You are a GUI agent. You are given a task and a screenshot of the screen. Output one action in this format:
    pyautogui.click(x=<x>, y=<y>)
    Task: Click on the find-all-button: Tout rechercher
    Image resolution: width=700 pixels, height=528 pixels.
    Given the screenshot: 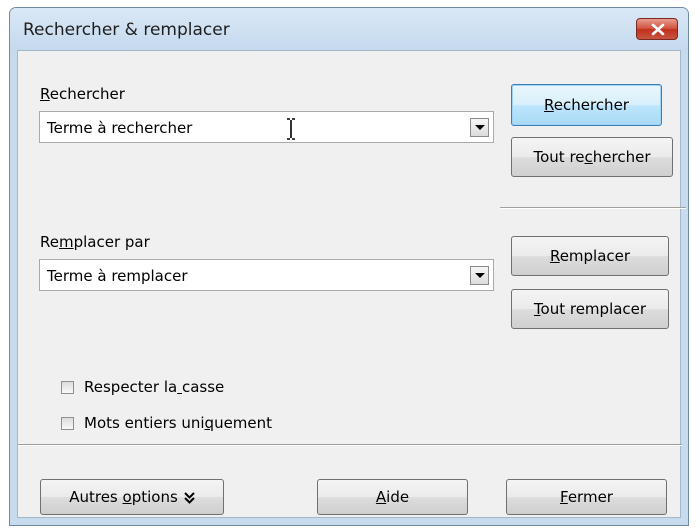 What is the action you would take?
    pyautogui.click(x=592, y=157)
    